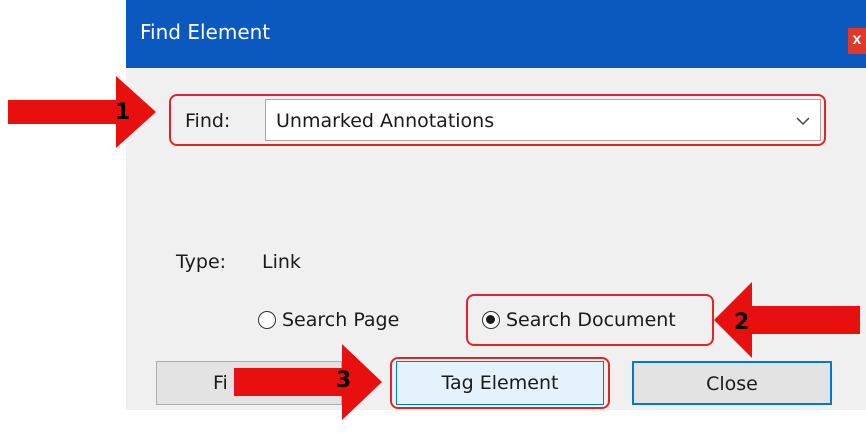 This screenshot has width=866, height=433. I want to click on close-label: Close, so click(732, 384).